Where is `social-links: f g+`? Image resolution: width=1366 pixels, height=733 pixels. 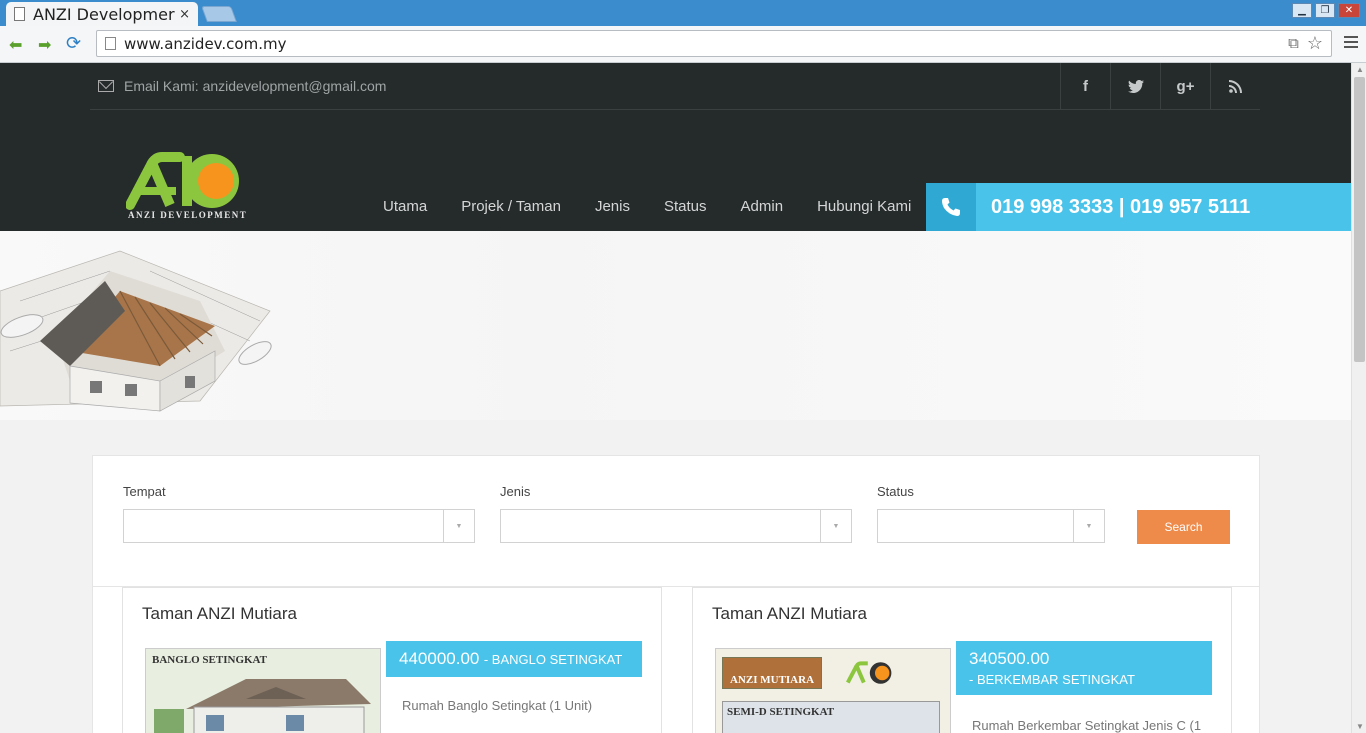 social-links: f g+ is located at coordinates (1160, 86).